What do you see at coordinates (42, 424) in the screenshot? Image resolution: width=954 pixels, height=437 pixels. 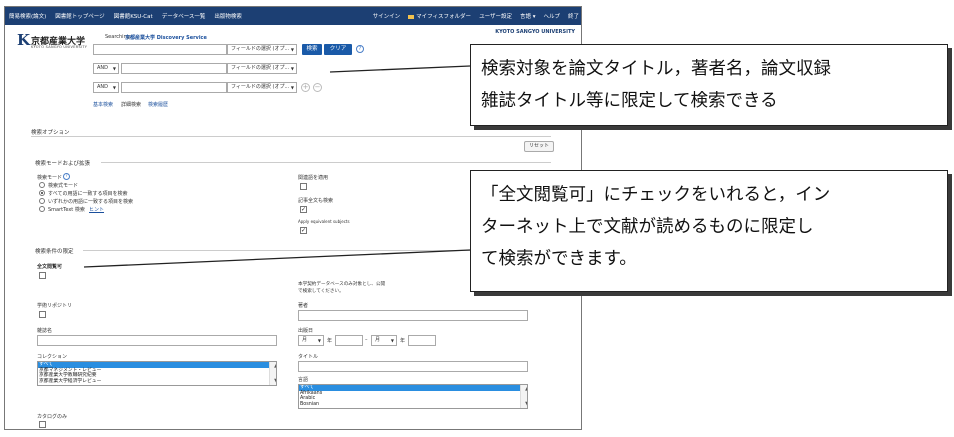 I see `catalog-only-checkbox` at bounding box center [42, 424].